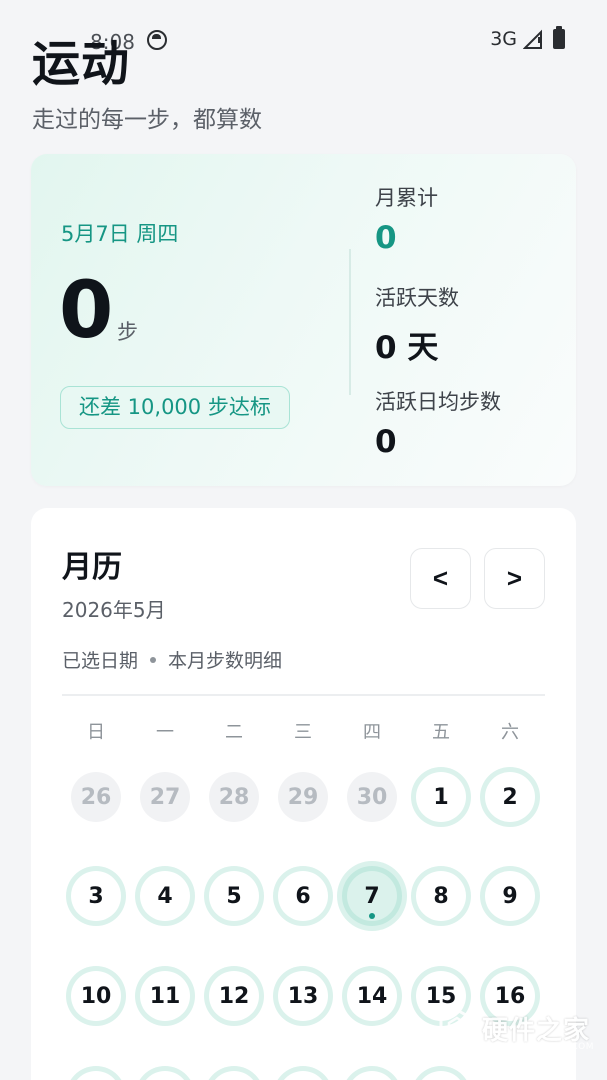 Image resolution: width=607 pixels, height=1080 pixels. What do you see at coordinates (100, 661) in the screenshot?
I see `hint-selected-date: 已选日期` at bounding box center [100, 661].